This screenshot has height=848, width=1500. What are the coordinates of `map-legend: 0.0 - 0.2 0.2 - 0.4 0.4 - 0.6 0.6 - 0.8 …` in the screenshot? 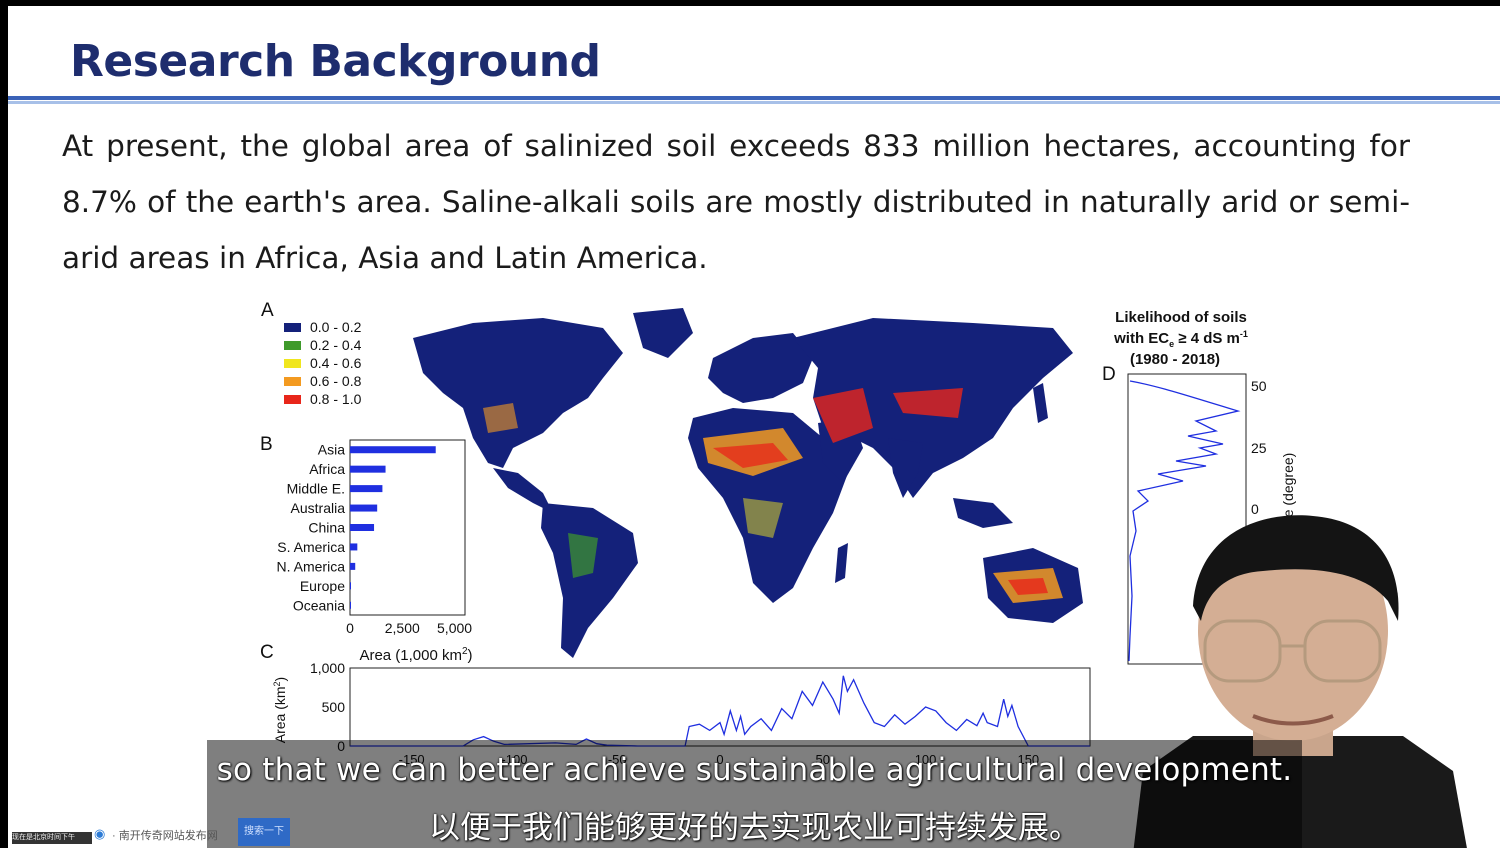 It's located at (322, 363).